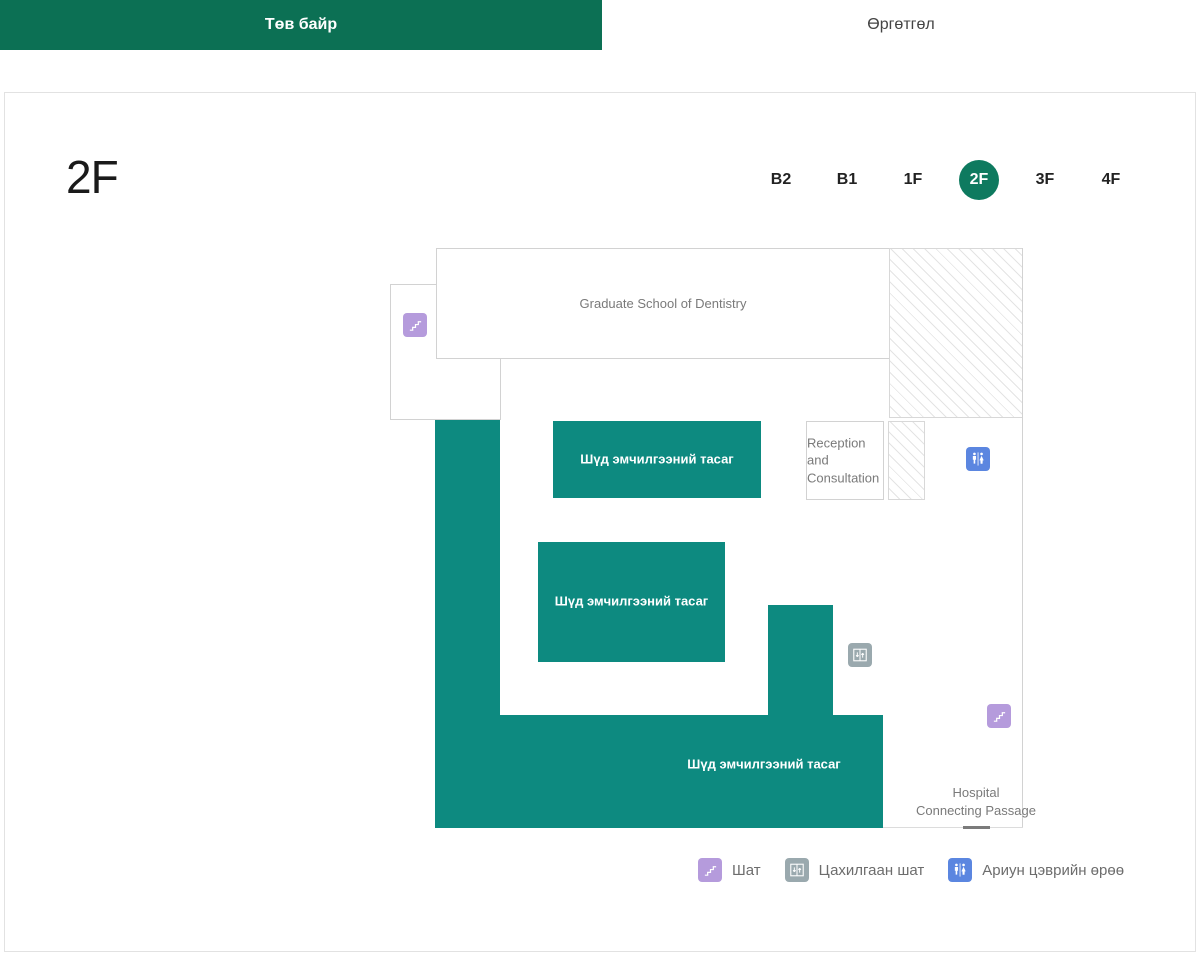 This screenshot has height=957, width=1200. What do you see at coordinates (729, 870) in the screenshot?
I see `legend-item-stairs: Шат` at bounding box center [729, 870].